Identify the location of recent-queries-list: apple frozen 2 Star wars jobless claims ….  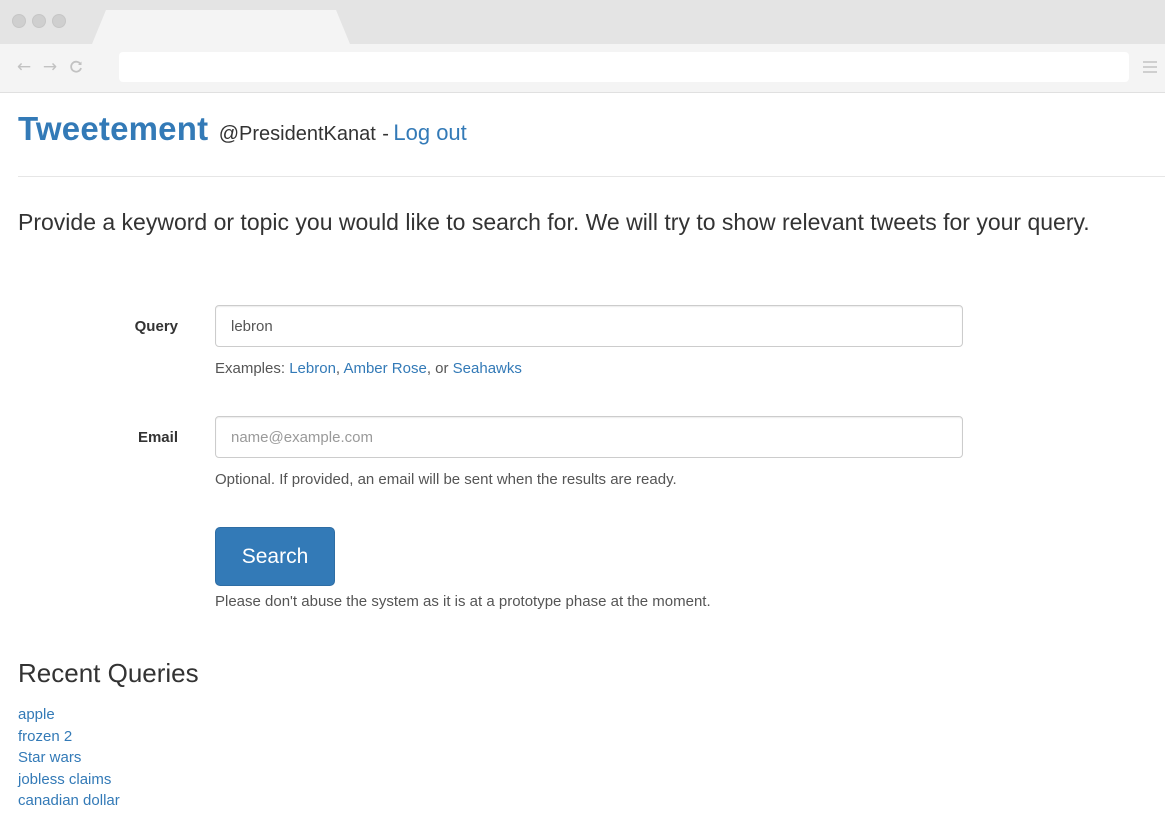
(69, 758).